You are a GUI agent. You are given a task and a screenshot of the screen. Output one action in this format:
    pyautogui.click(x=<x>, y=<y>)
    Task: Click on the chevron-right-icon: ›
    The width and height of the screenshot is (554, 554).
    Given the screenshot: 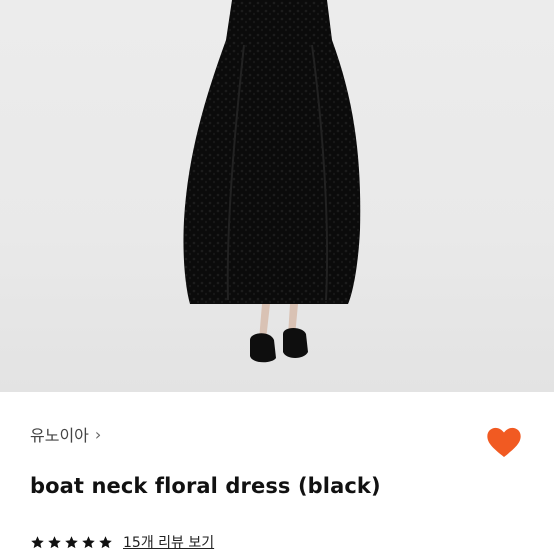 What is the action you would take?
    pyautogui.click(x=98, y=434)
    